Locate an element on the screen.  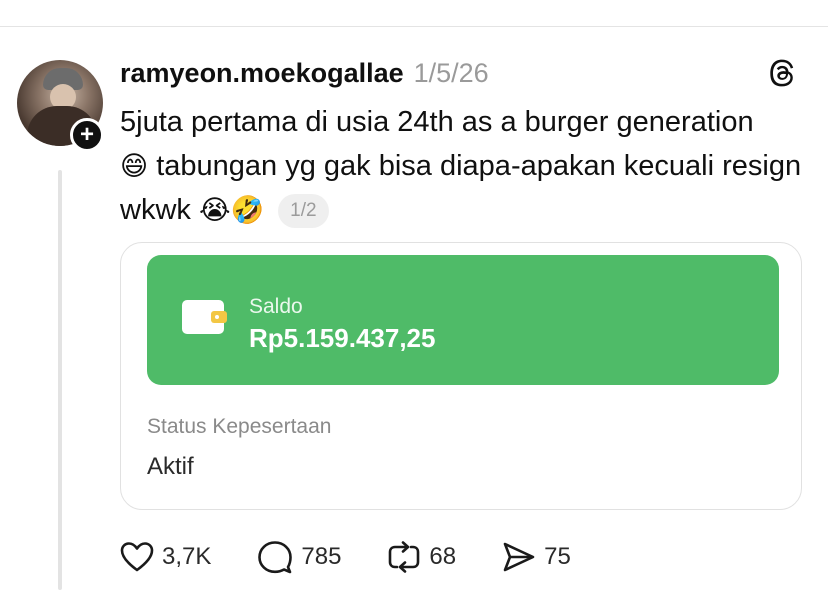
status-value: Aktif is located at coordinates (170, 466).